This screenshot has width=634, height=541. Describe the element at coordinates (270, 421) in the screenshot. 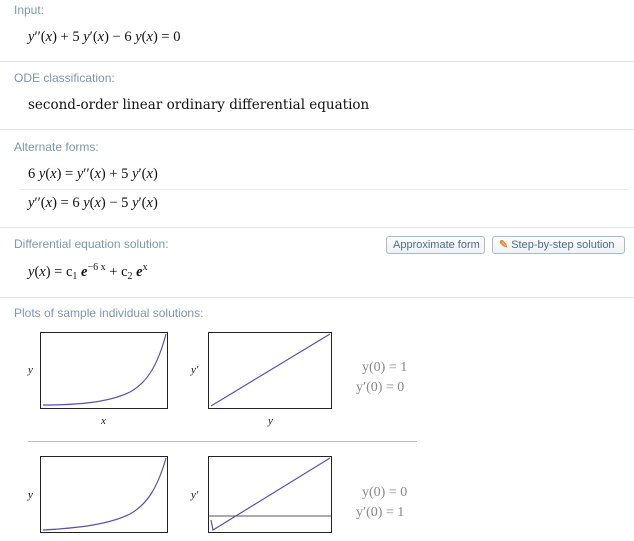

I see `phase-plot-x-axis-label: y` at that location.